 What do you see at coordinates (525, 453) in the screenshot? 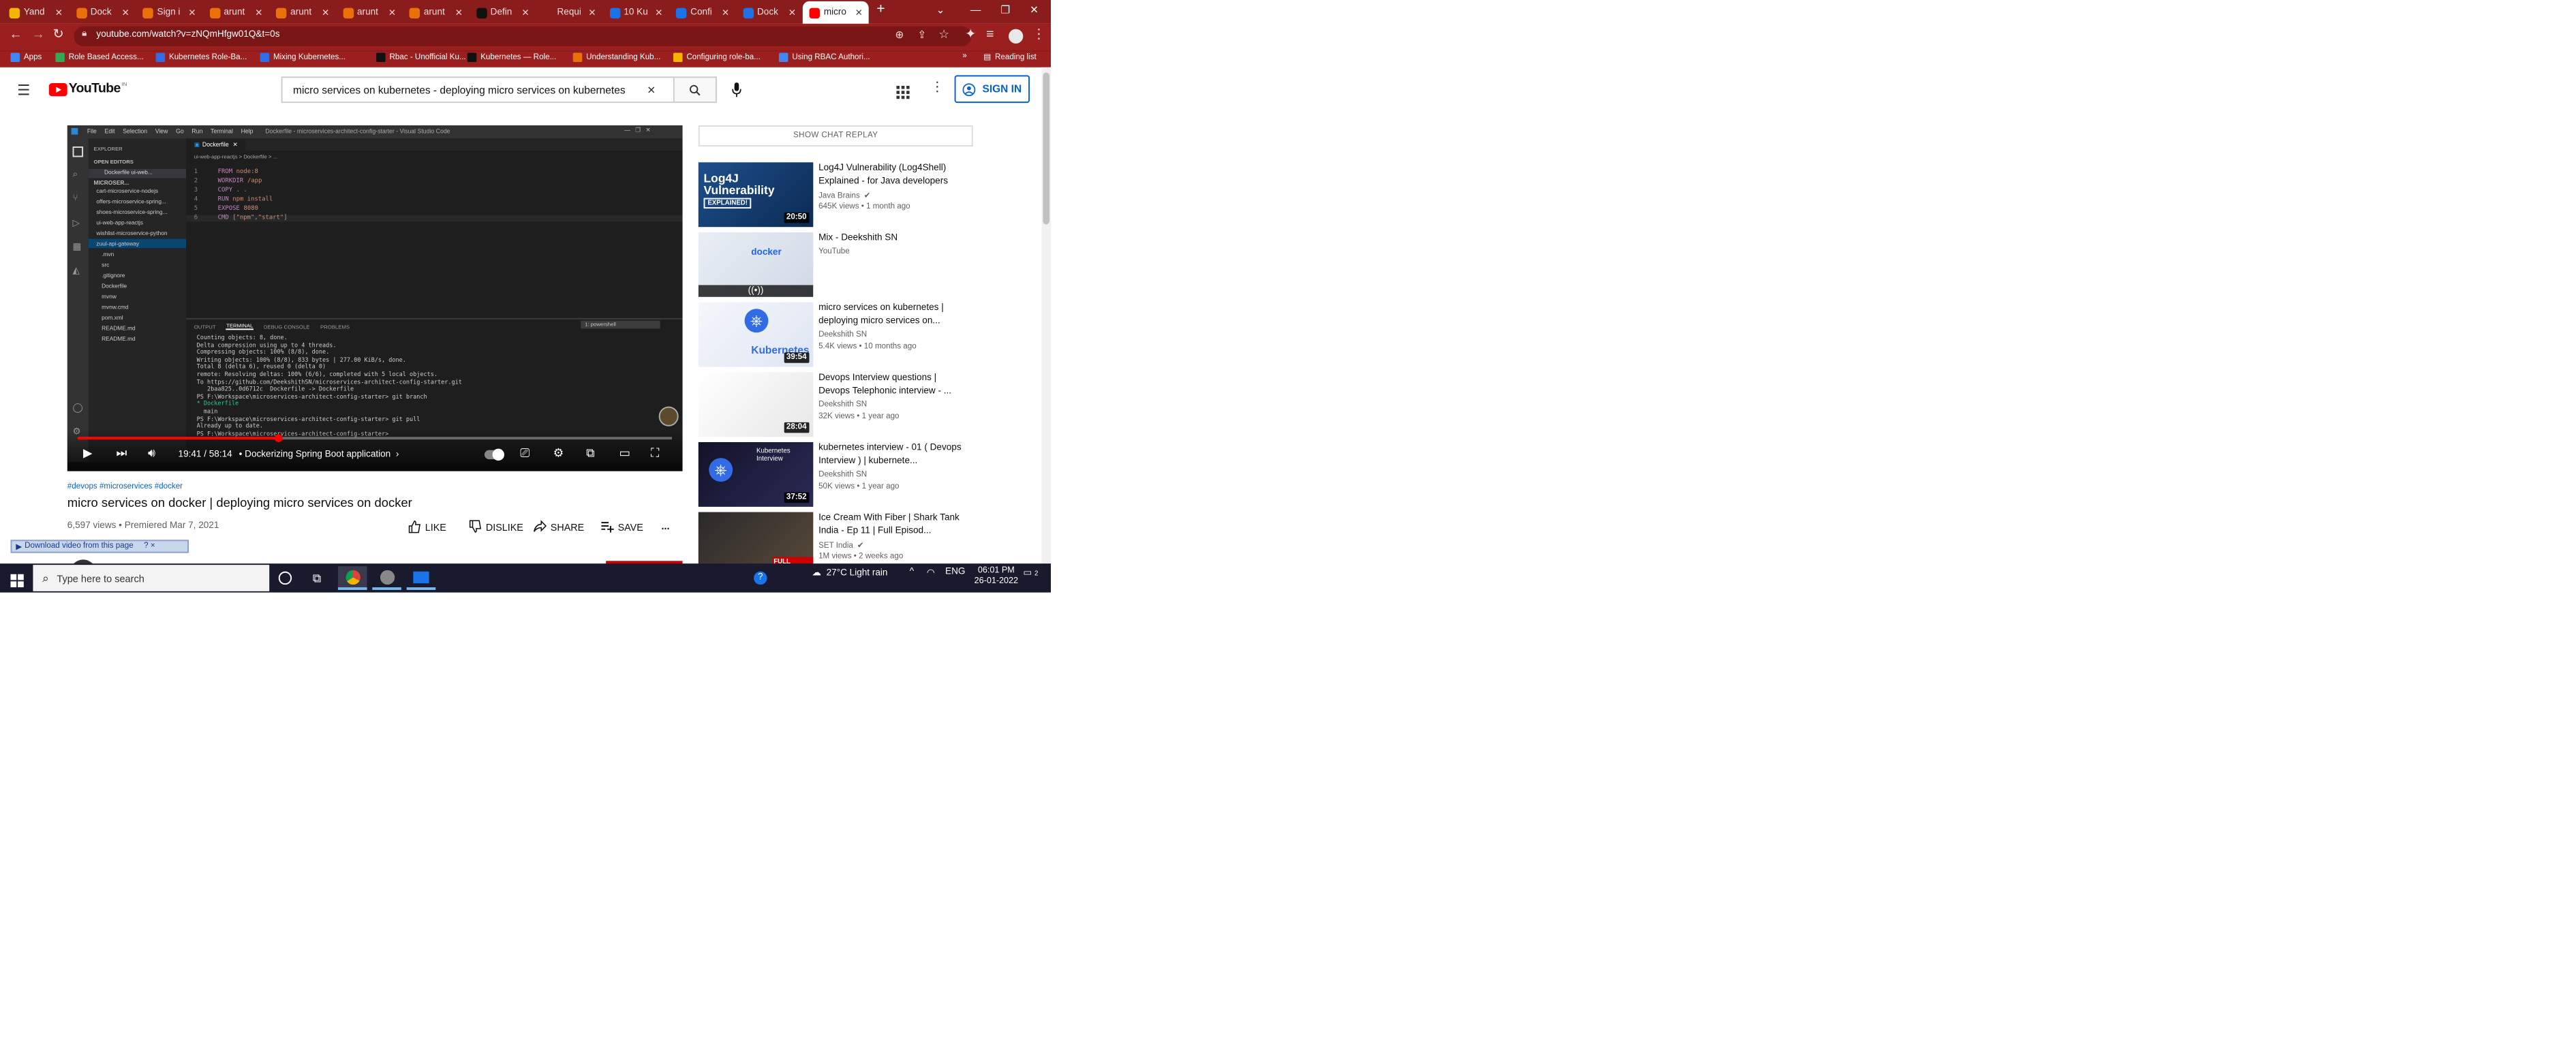
I see `subtitles-icon: ⎚` at bounding box center [525, 453].